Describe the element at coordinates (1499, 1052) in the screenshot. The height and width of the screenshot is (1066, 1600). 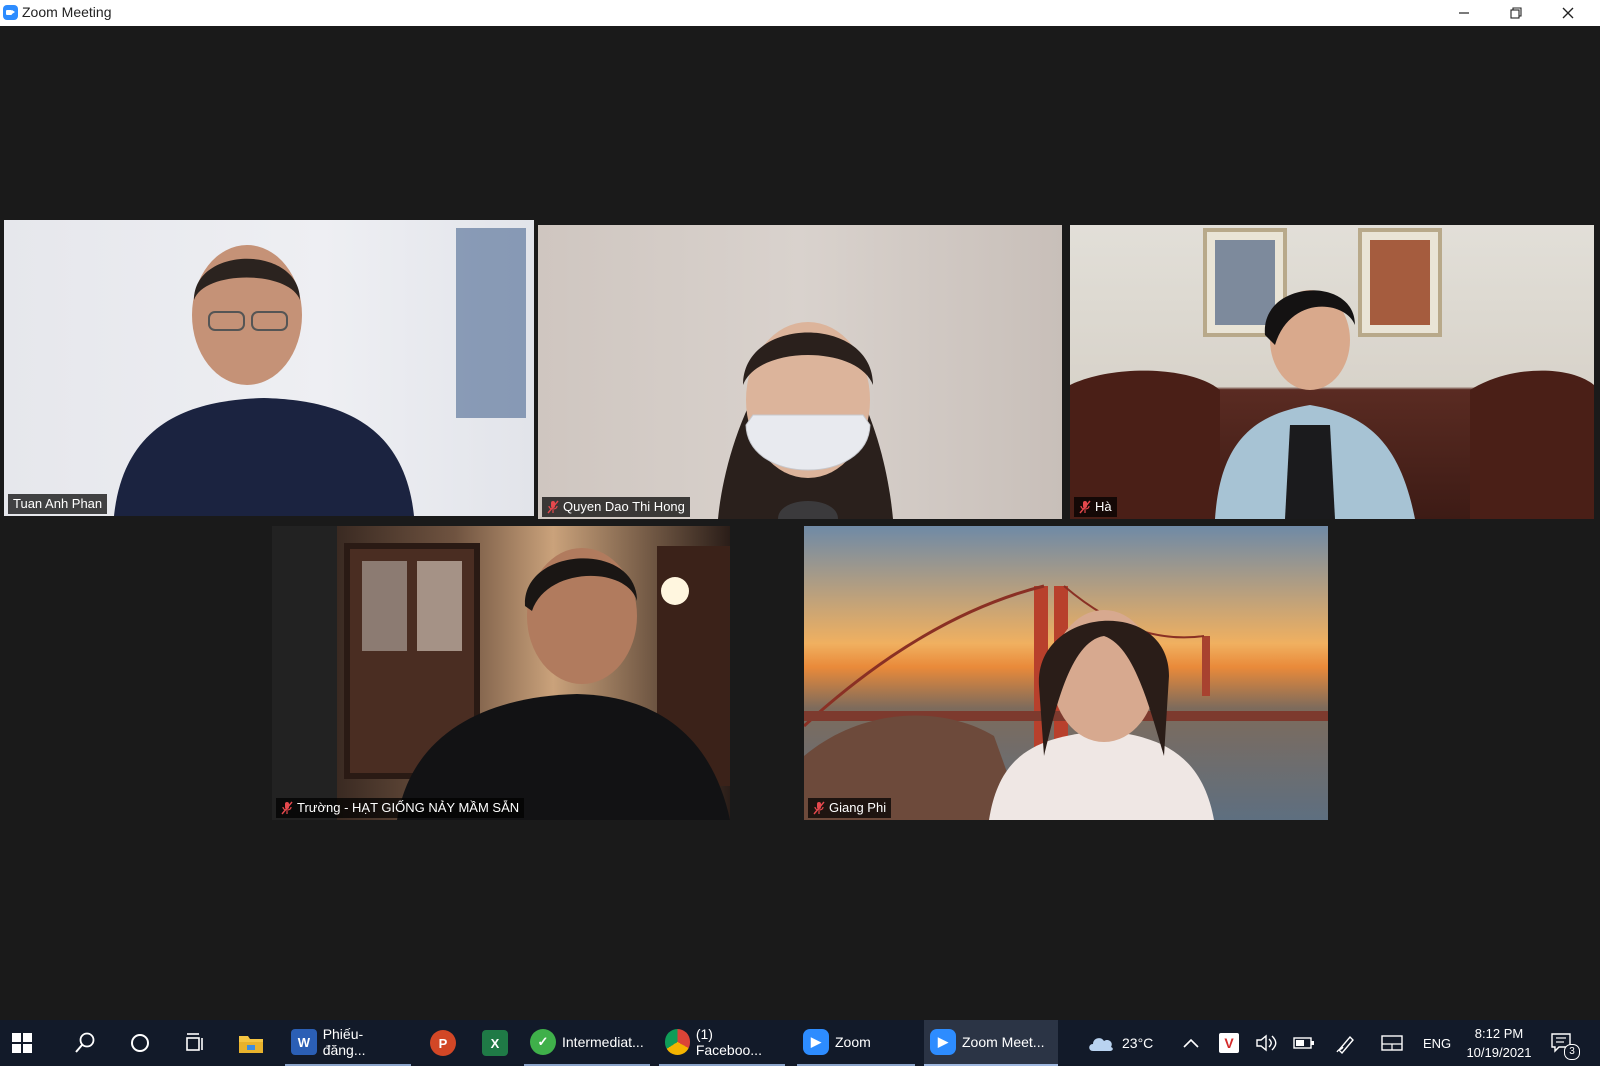
I see `clock-date: 10/19/2021` at that location.